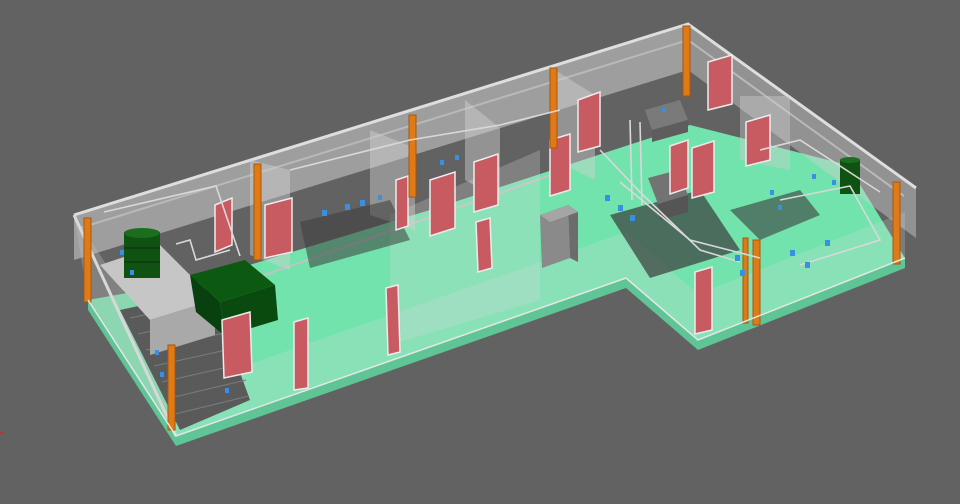 Image resolution: width=960 pixels, height=504 pixels. I want to click on green-tank-left, so click(142, 255).